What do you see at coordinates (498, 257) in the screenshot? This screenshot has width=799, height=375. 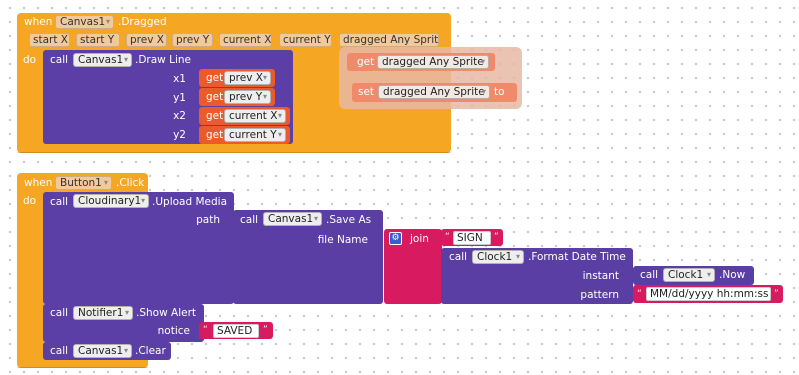 I see `component-dropdown-clock1: Clock1 ▾` at bounding box center [498, 257].